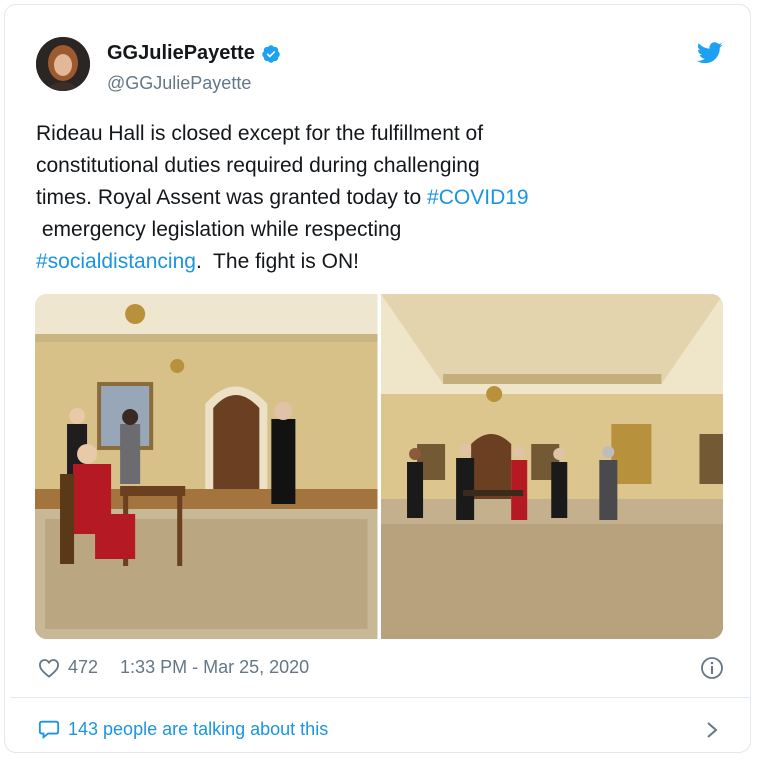  What do you see at coordinates (83, 667) in the screenshot?
I see `like-count: 472` at bounding box center [83, 667].